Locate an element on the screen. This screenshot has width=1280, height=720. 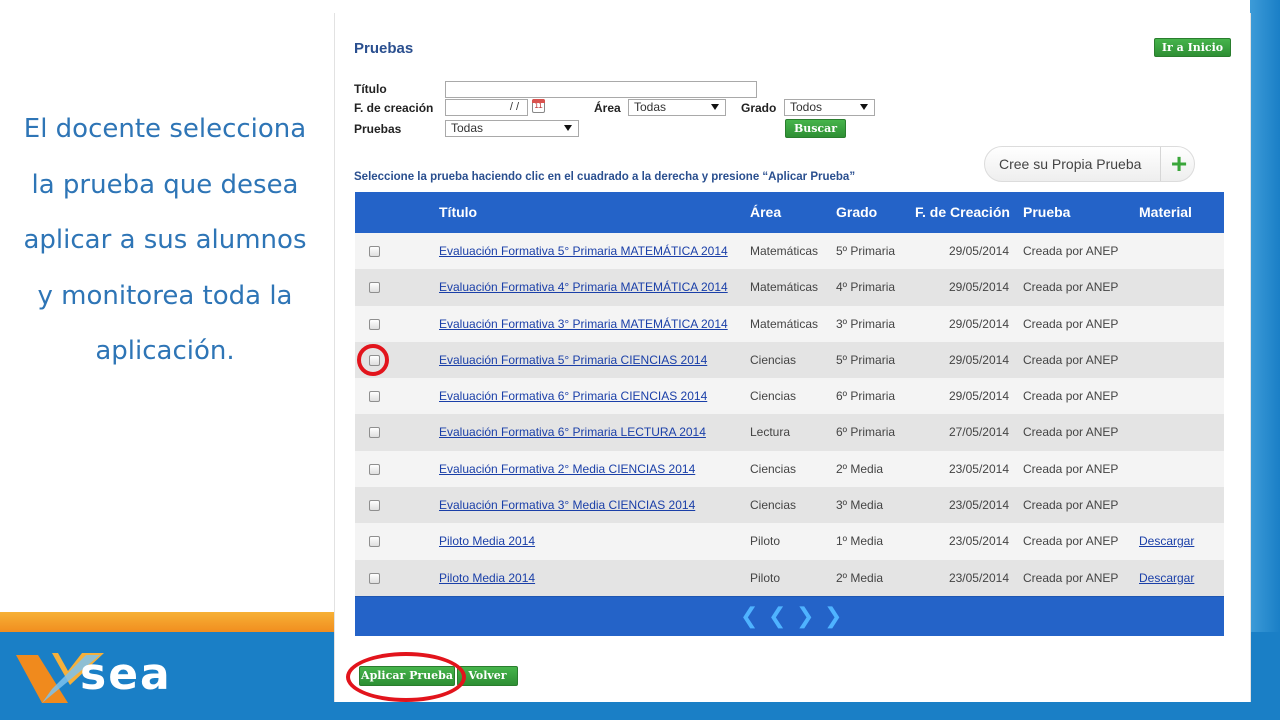
grade-label: Grado is located at coordinates (759, 108).